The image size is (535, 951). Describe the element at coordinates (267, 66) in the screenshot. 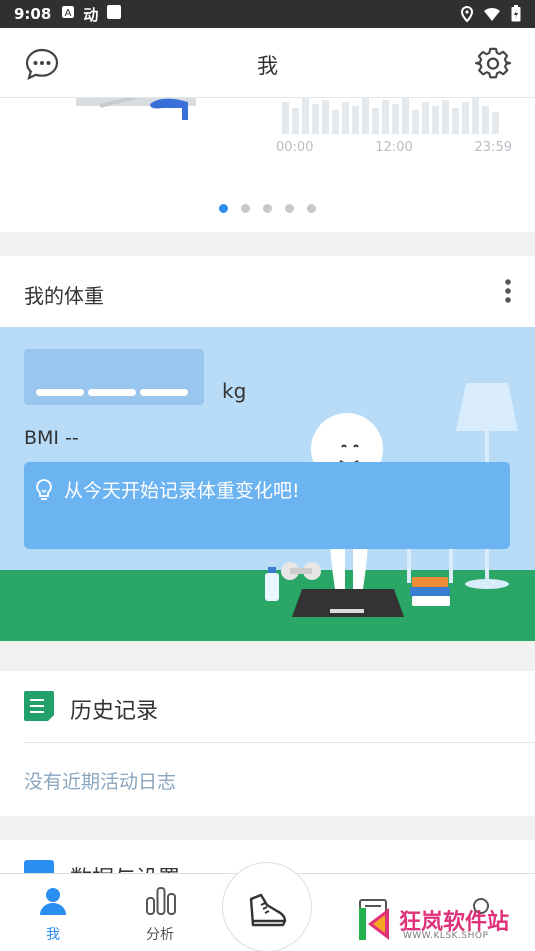

I see `page-title: 我` at that location.